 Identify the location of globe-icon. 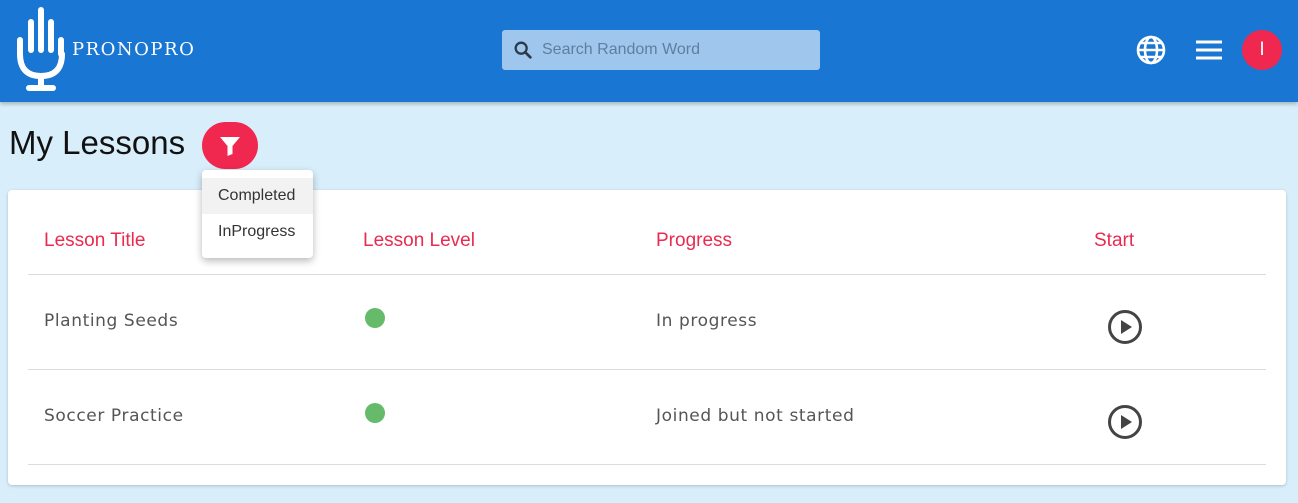
(1151, 50).